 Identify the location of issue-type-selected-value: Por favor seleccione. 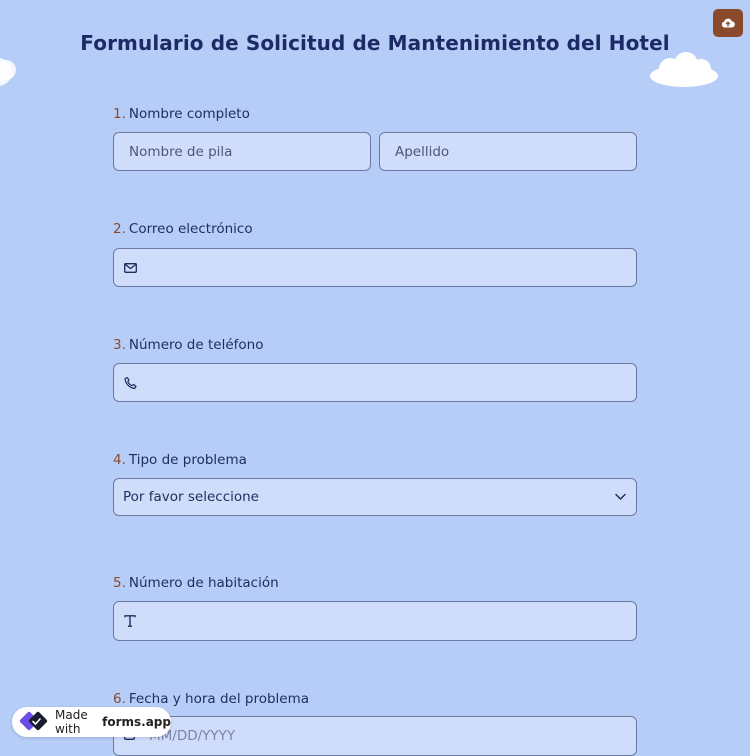
(191, 497).